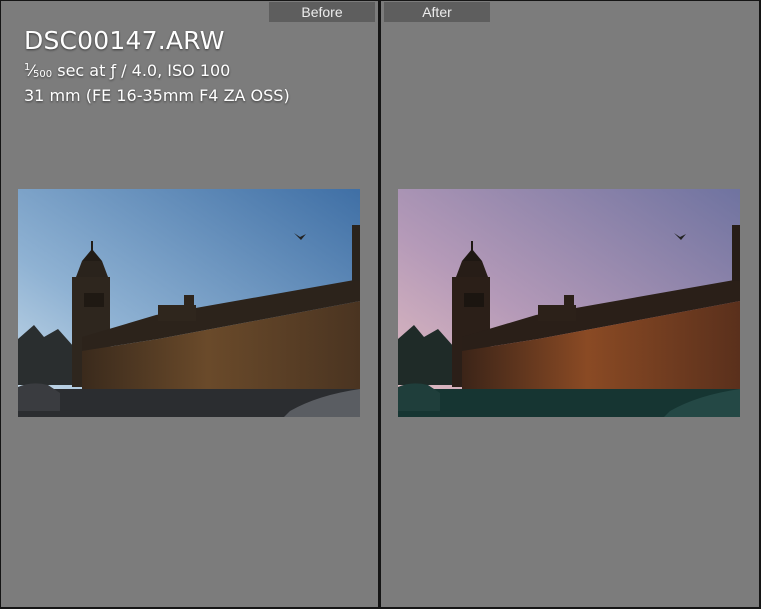 The width and height of the screenshot is (761, 609). I want to click on after-tab: After, so click(437, 12).